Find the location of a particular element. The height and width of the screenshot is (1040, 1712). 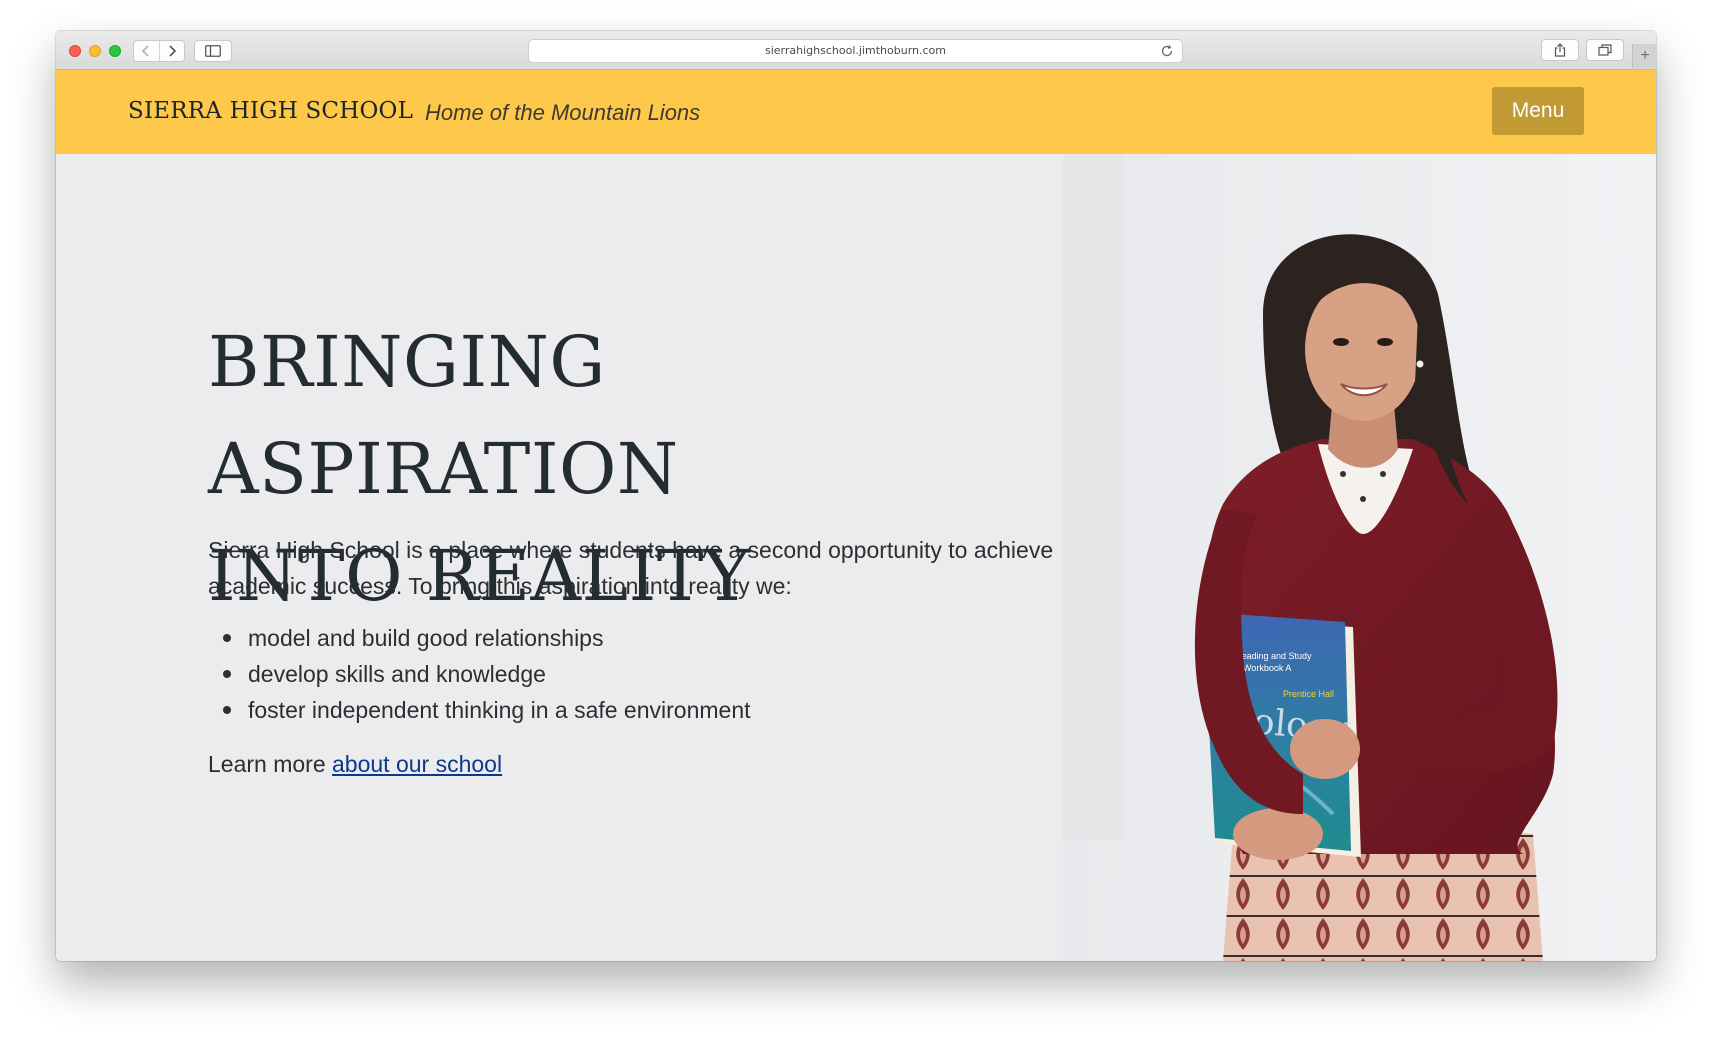

plus-icon: + is located at coordinates (1645, 55).